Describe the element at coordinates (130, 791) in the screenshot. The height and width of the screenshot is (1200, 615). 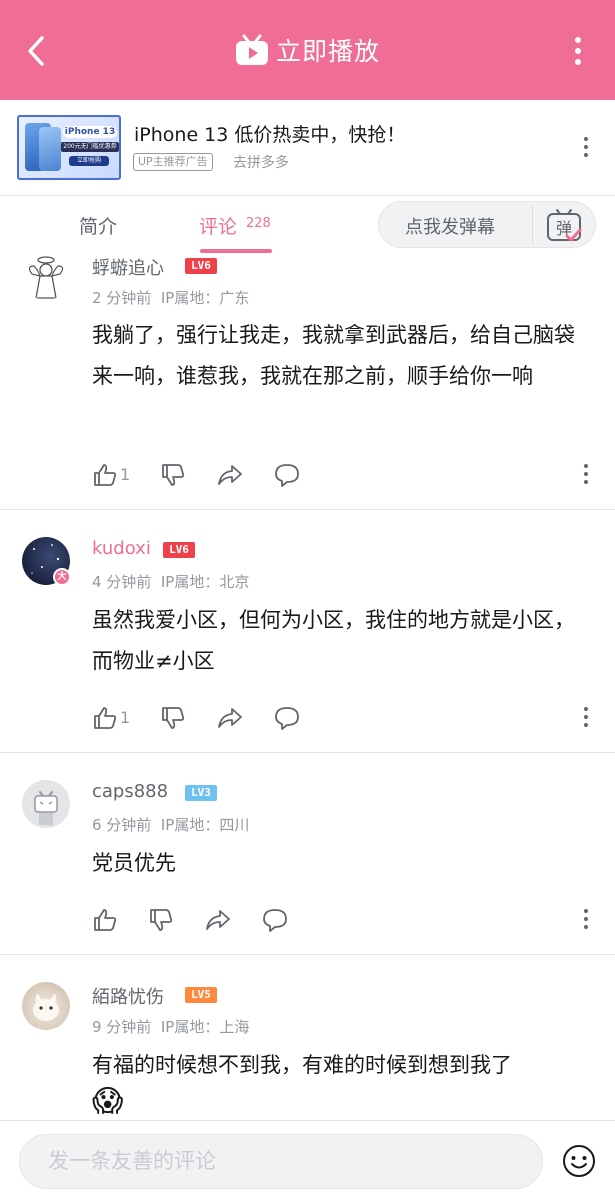
I see `comment-username: caps888` at that location.